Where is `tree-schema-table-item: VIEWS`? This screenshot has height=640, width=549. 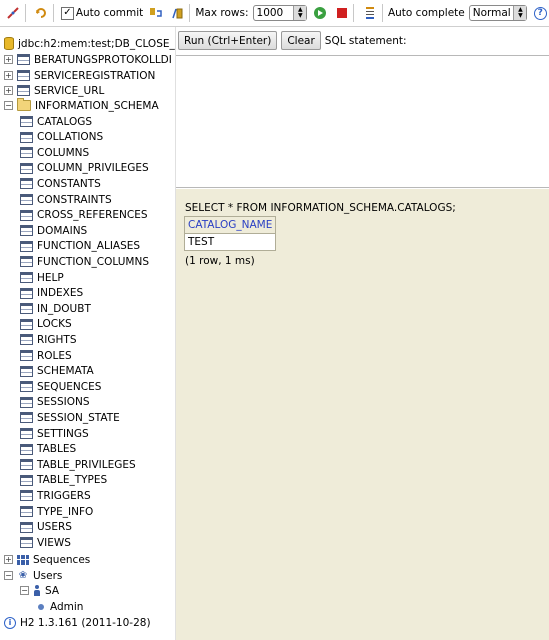
tree-schema-table-item: VIEWS is located at coordinates (45, 542).